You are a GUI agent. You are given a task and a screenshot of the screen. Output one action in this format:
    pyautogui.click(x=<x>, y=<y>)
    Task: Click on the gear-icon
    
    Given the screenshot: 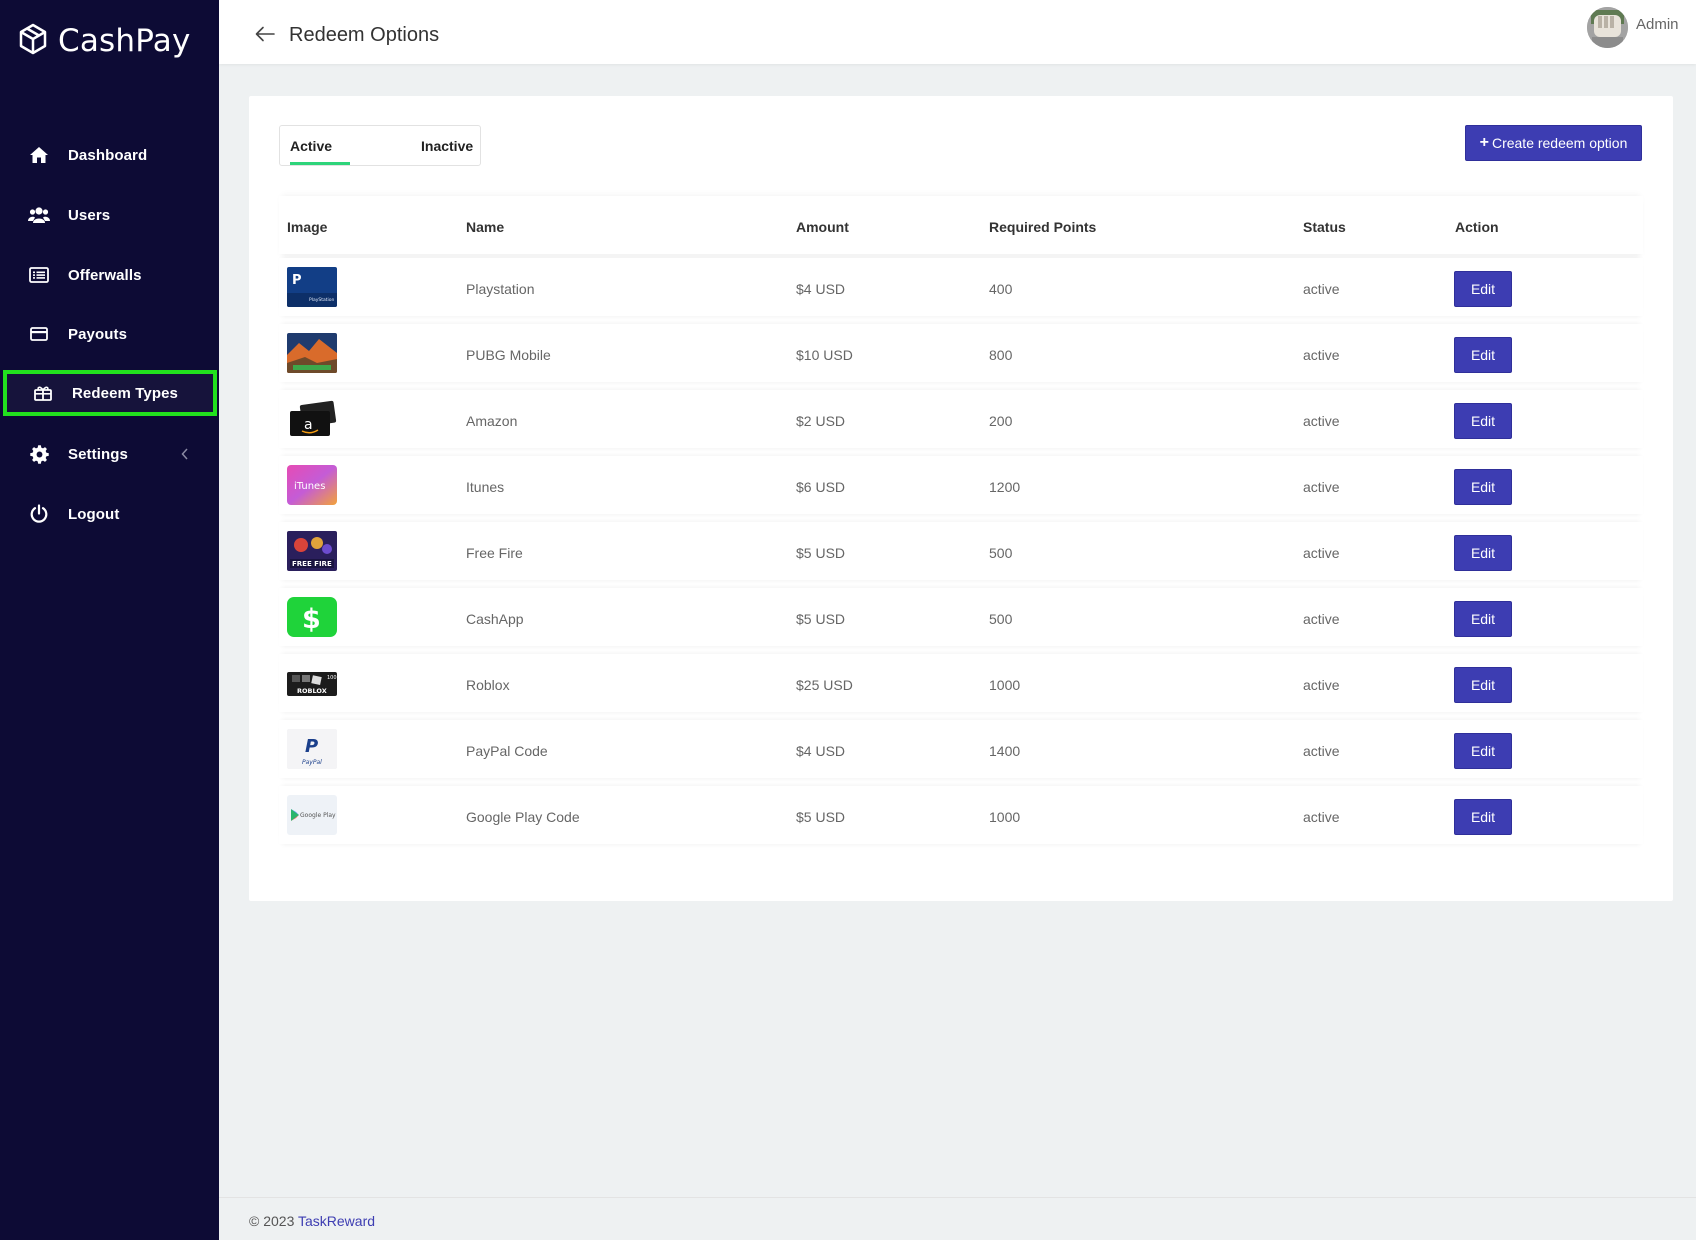 What is the action you would take?
    pyautogui.click(x=39, y=454)
    